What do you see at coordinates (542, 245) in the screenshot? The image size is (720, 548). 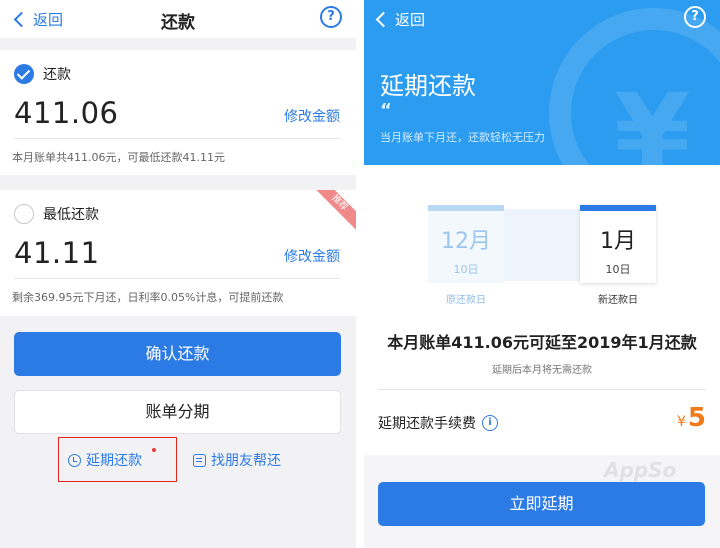 I see `date-bridge` at bounding box center [542, 245].